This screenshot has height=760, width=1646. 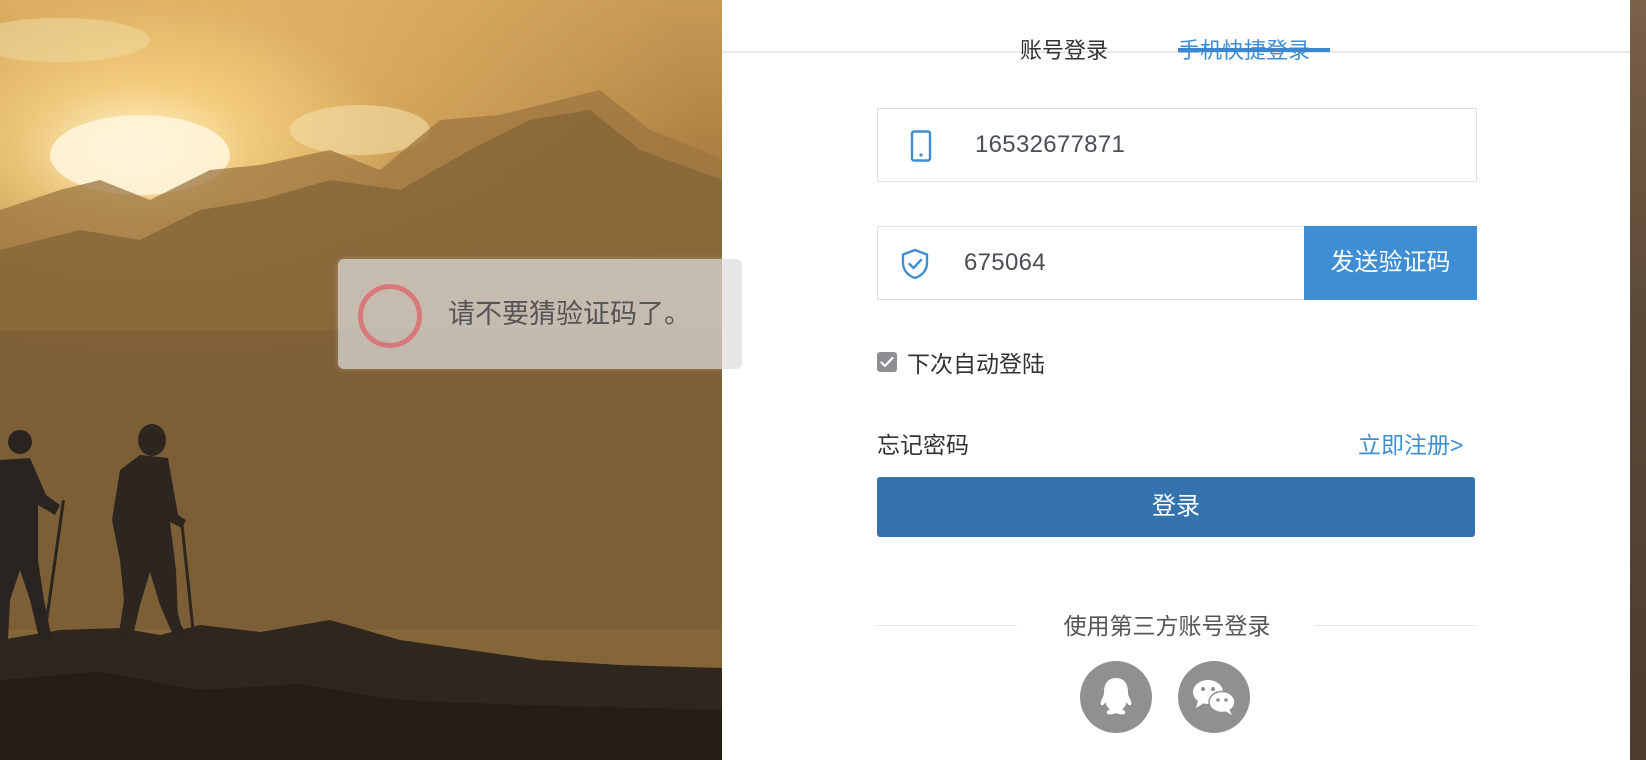 What do you see at coordinates (390, 316) in the screenshot?
I see `toast-status-icon` at bounding box center [390, 316].